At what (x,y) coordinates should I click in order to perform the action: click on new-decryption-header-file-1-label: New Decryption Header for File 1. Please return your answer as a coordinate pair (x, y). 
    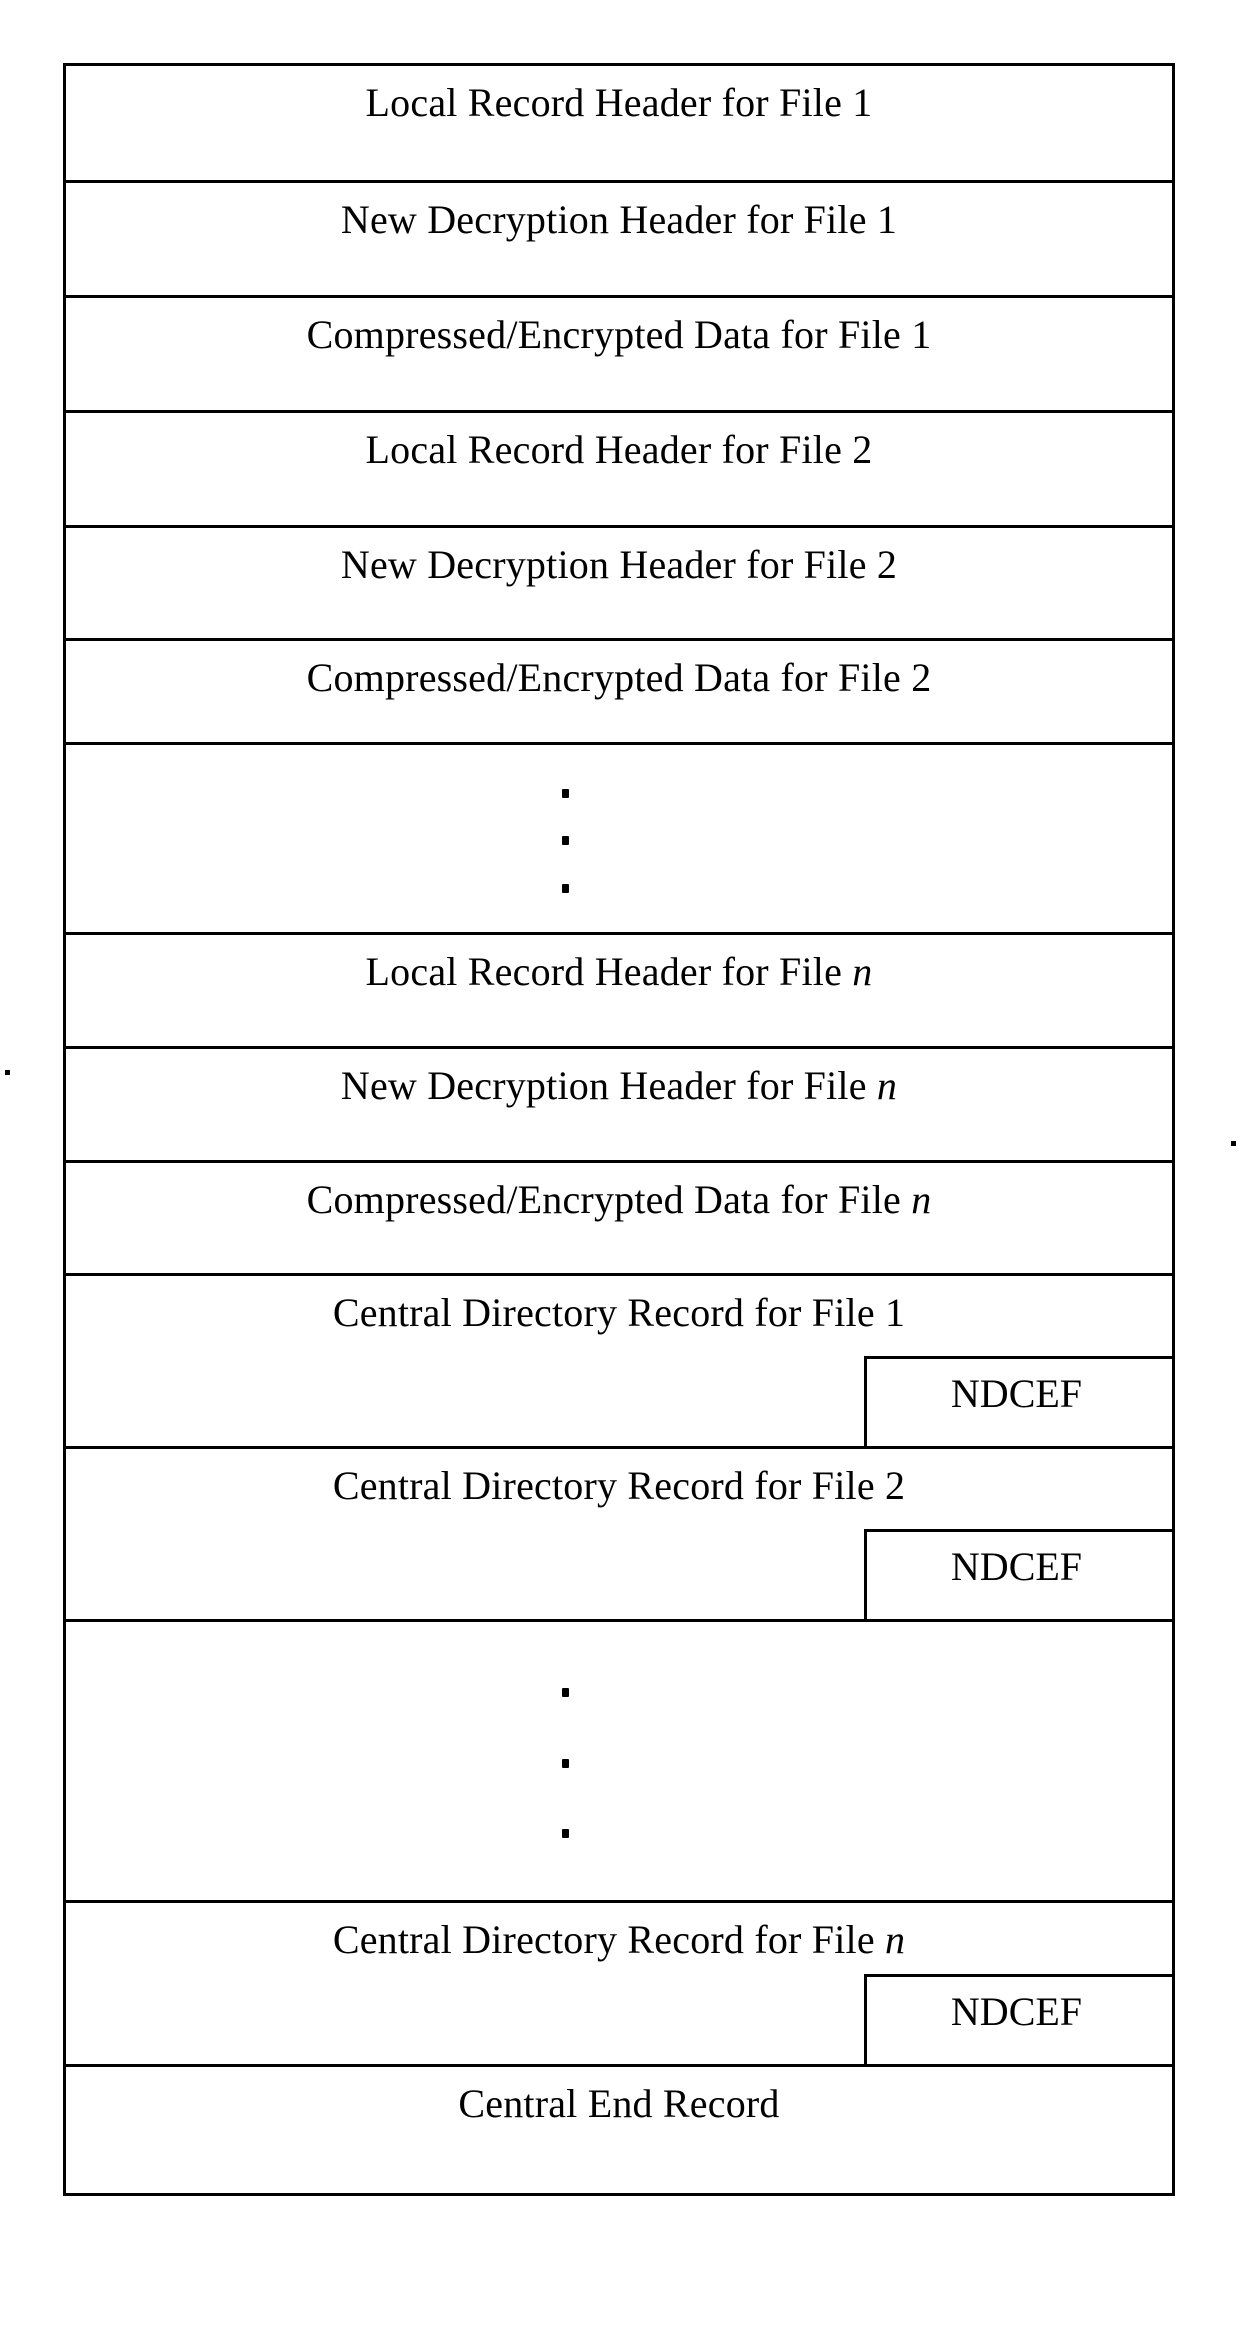
    Looking at the image, I should click on (619, 219).